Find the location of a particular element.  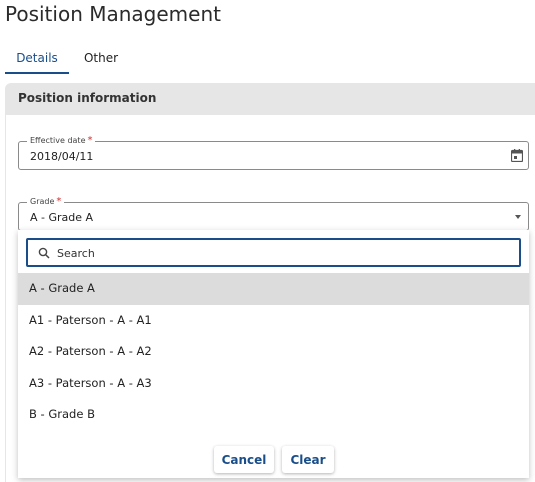

tab-other: Other is located at coordinates (101, 59).